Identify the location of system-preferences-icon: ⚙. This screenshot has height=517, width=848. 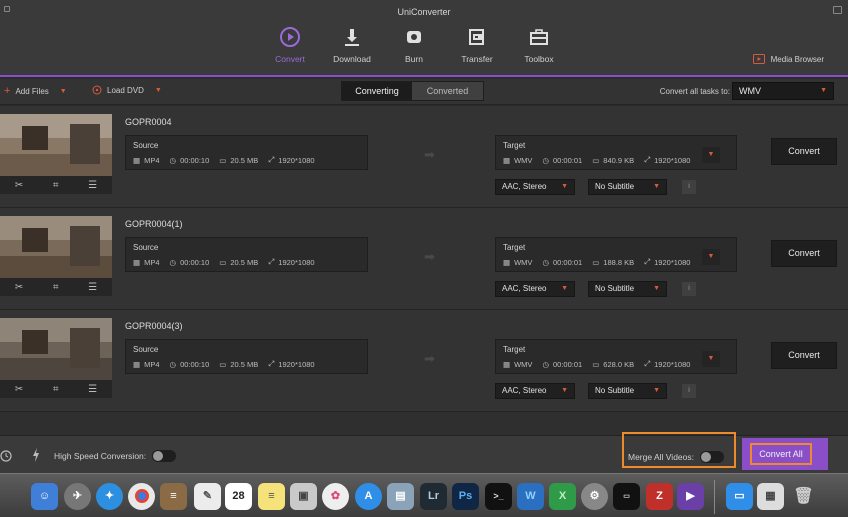
(594, 496).